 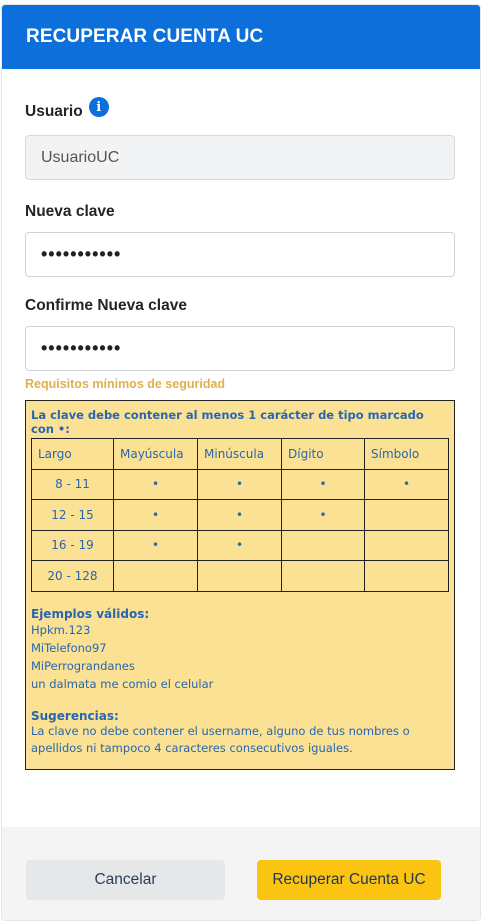 I want to click on dialog-header: RECUPERAR CUENTA UC, so click(x=241, y=37).